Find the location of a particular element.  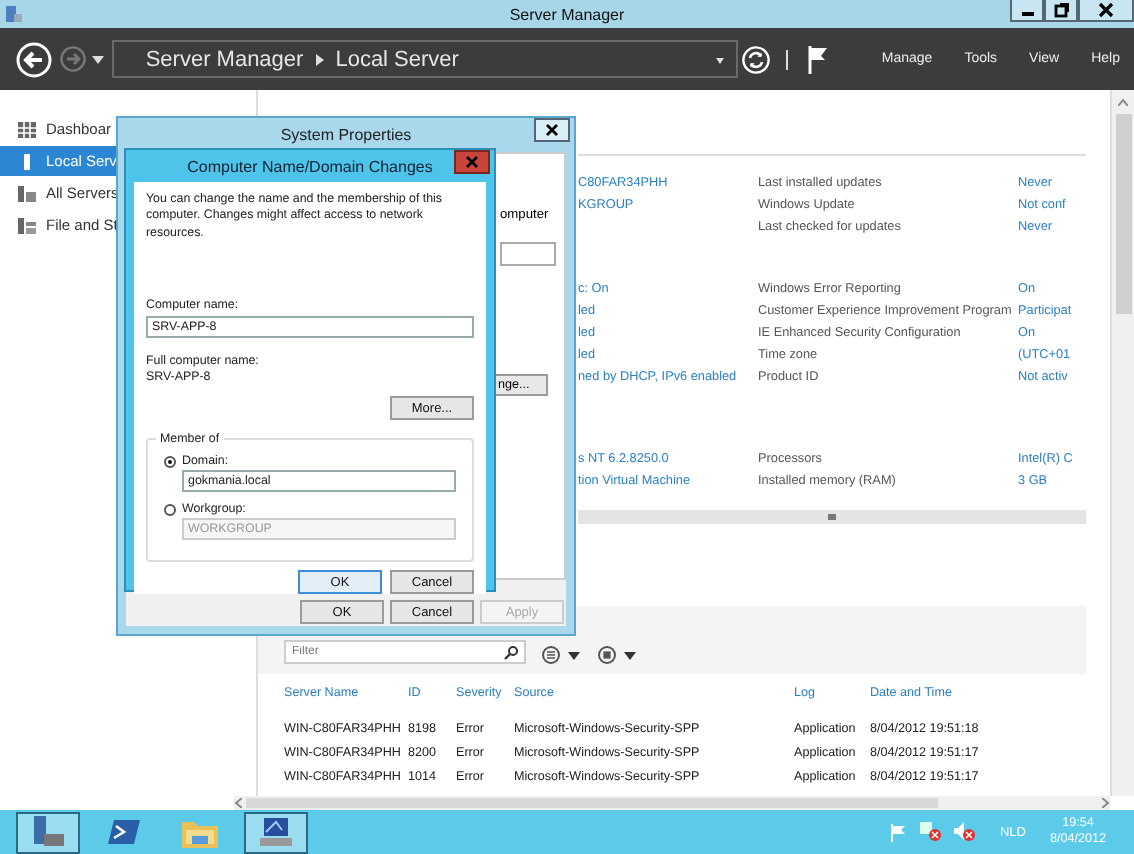

window-title: Server Manager is located at coordinates (567, 14).